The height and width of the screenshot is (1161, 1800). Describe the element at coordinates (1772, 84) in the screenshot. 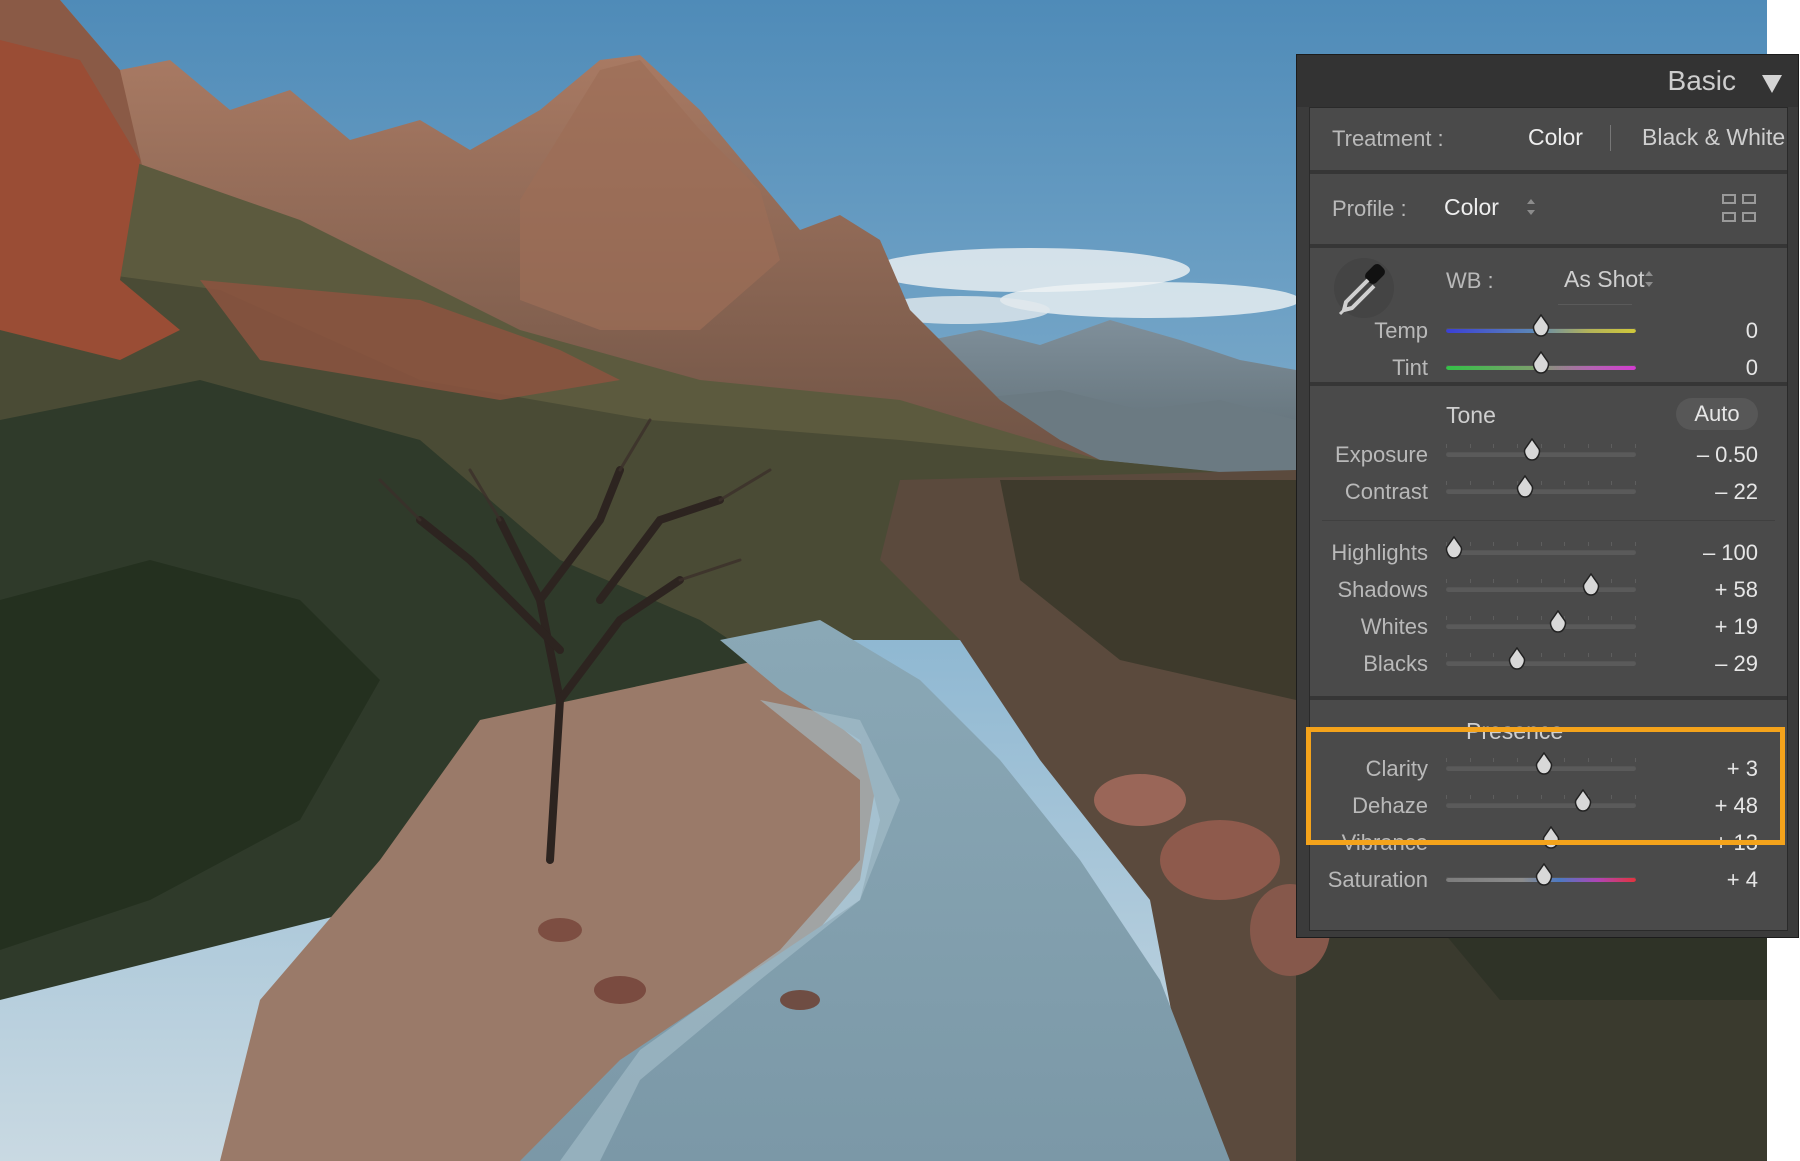

I see `collapse-triangle-icon` at that location.